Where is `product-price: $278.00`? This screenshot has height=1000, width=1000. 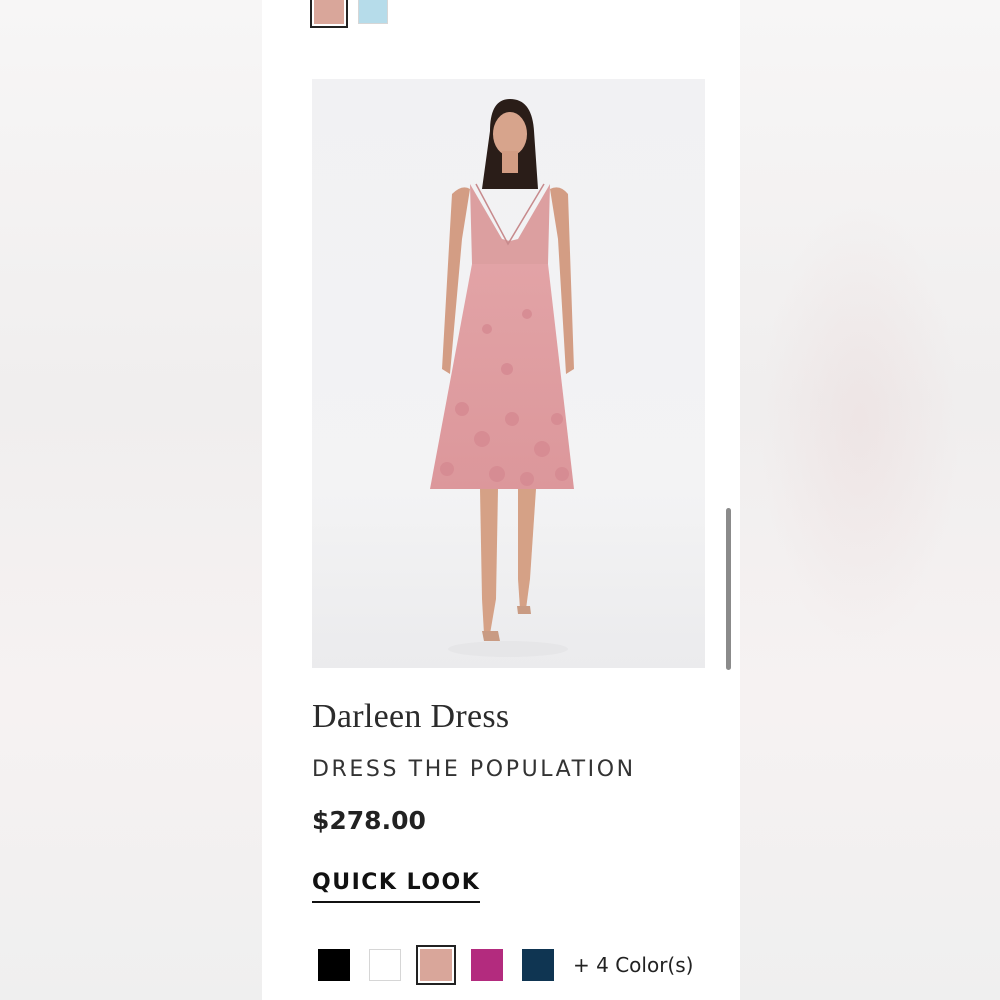 product-price: $278.00 is located at coordinates (369, 820).